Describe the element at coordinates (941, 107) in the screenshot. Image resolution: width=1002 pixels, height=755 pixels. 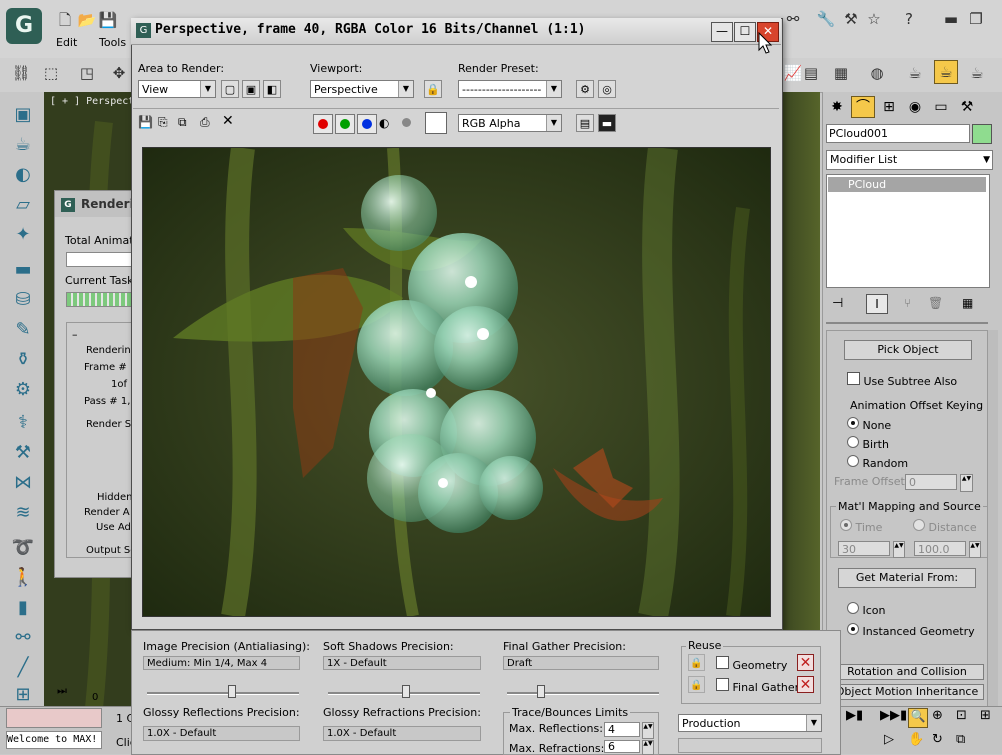
I see `display-tab-icon: ▭` at that location.